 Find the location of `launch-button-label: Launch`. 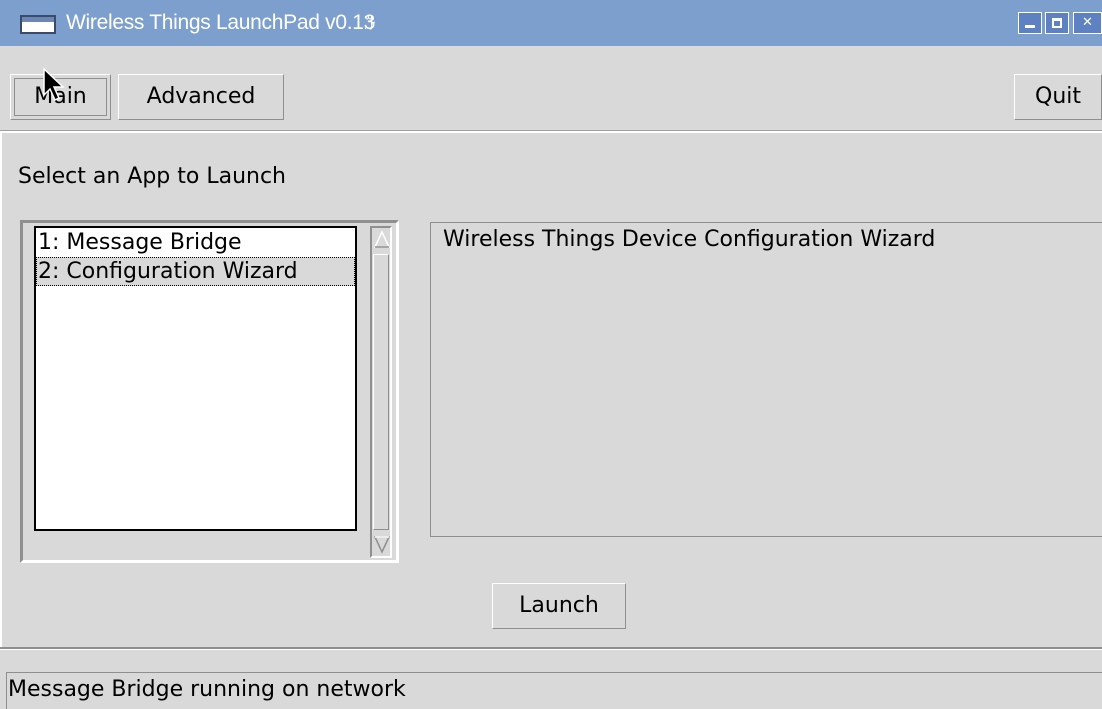

launch-button-label: Launch is located at coordinates (559, 605).